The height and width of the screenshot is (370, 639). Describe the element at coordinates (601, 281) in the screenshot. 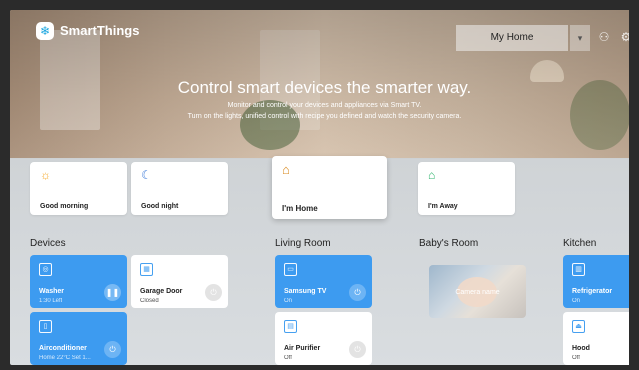

I see `device-card-refrigerator: ▥ Refrigerator On` at that location.